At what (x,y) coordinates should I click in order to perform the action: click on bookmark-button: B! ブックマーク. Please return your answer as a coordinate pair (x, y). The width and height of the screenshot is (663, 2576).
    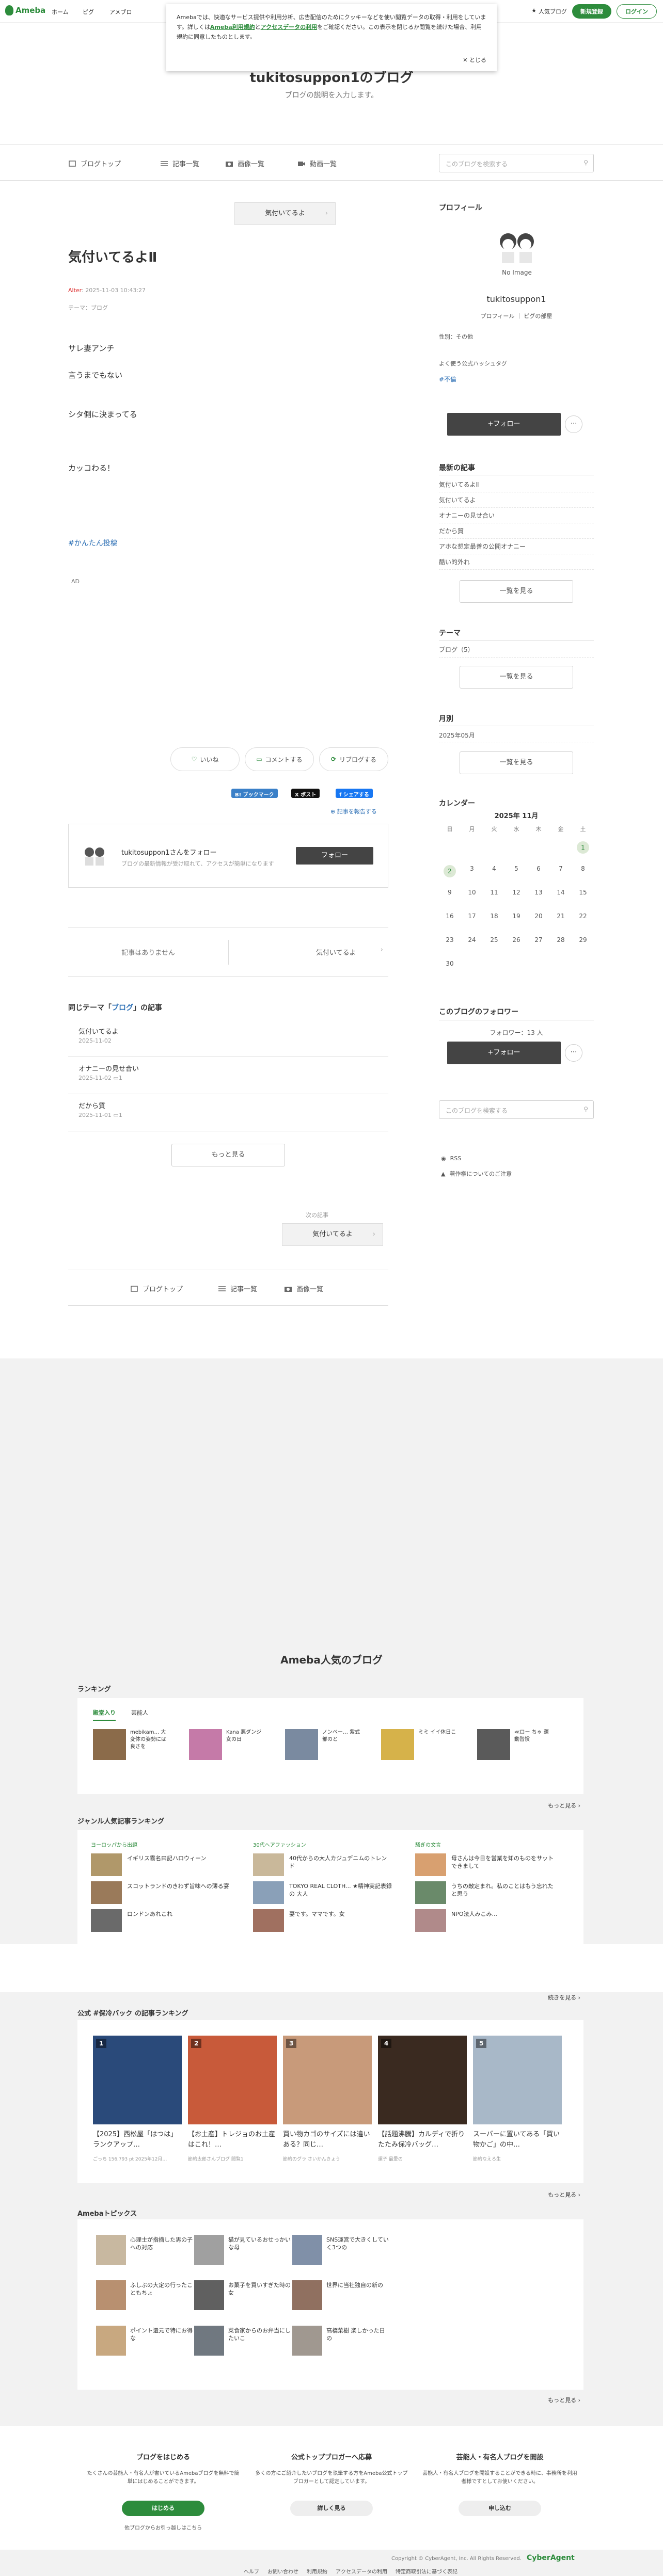
    Looking at the image, I should click on (254, 793).